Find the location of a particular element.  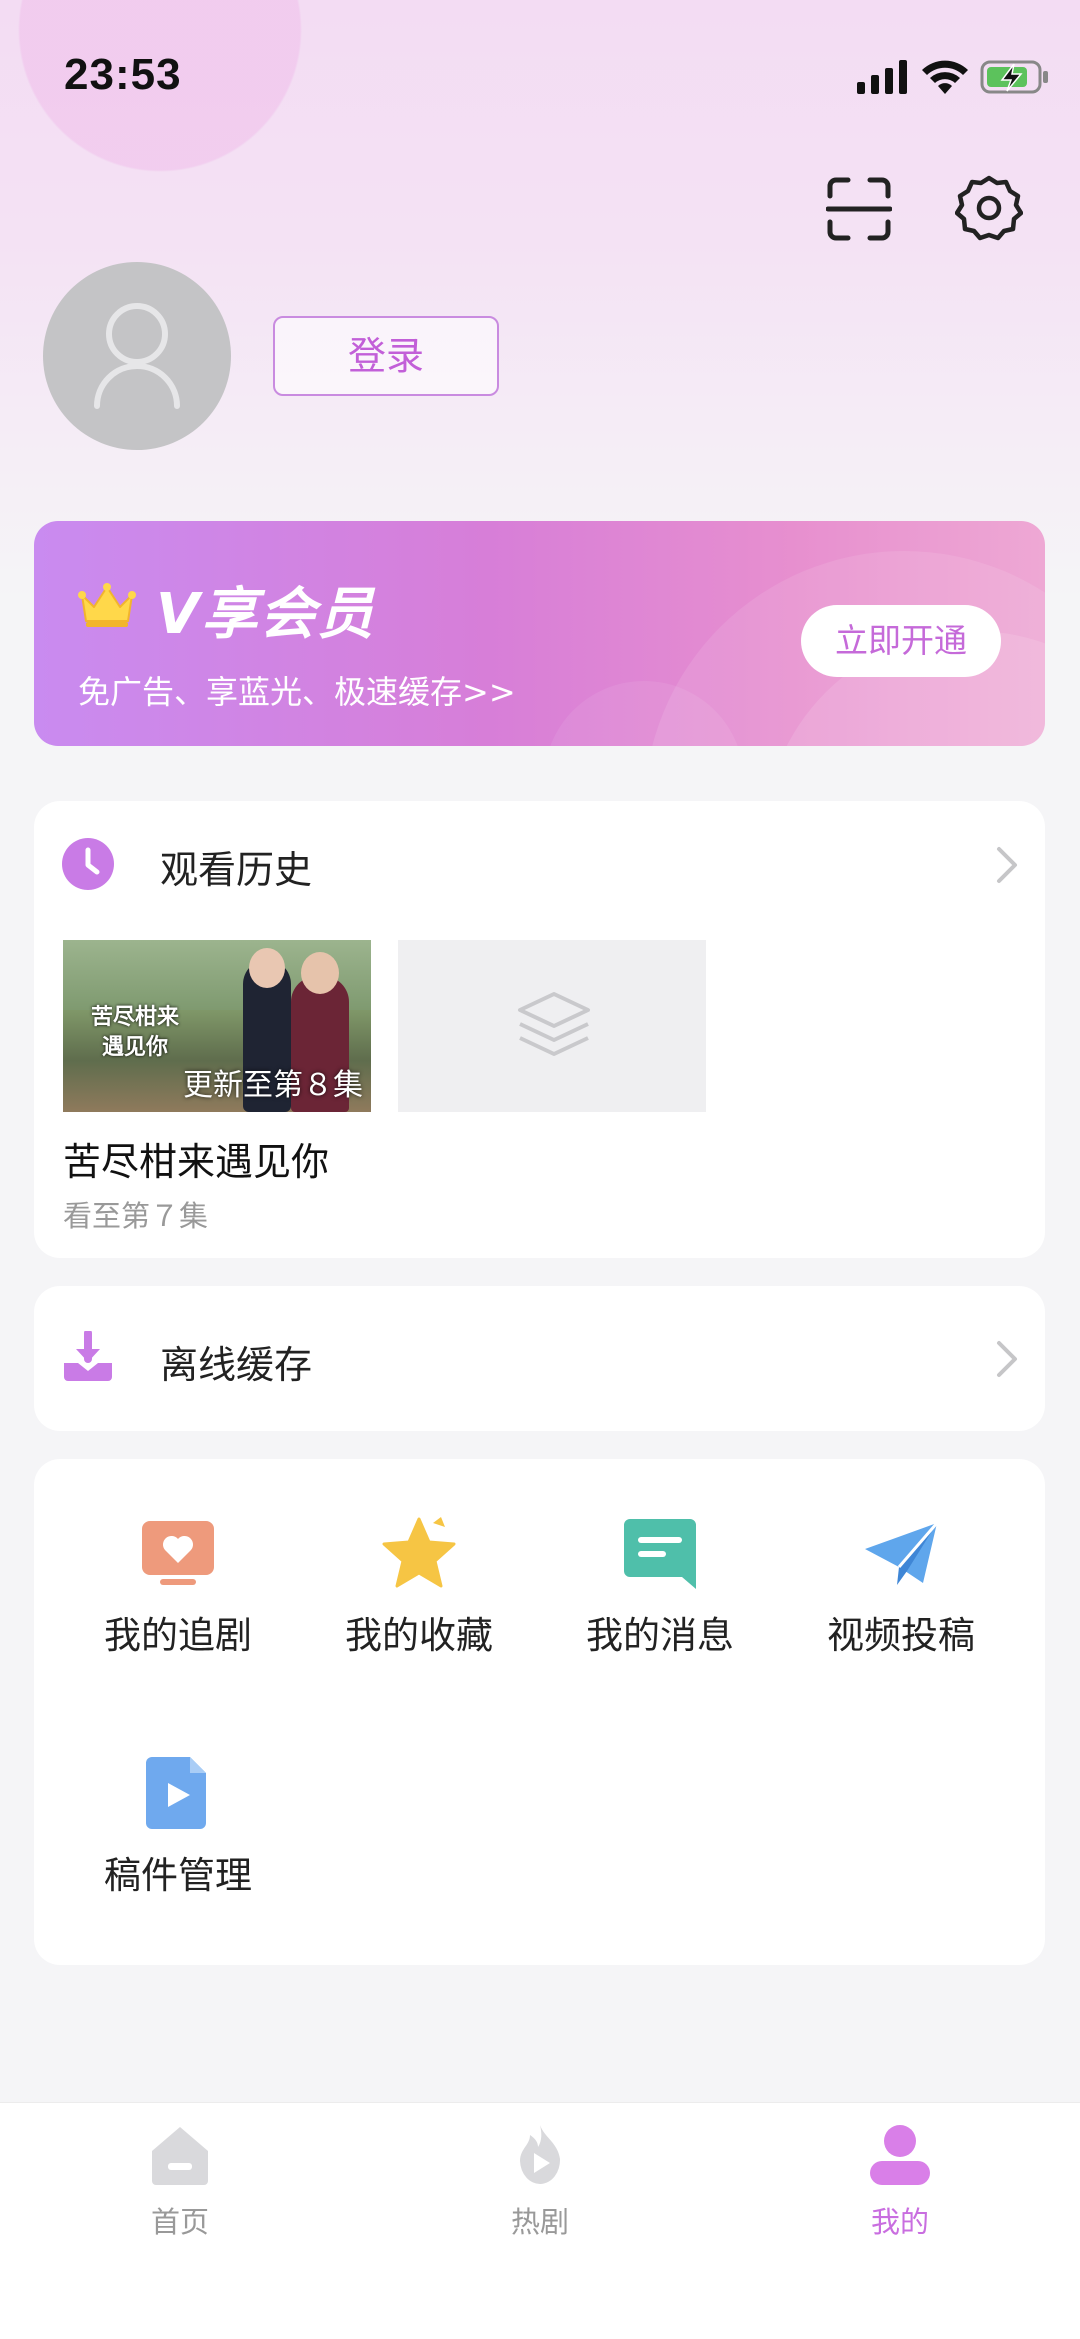

battery-charging-icon is located at coordinates (1014, 77).